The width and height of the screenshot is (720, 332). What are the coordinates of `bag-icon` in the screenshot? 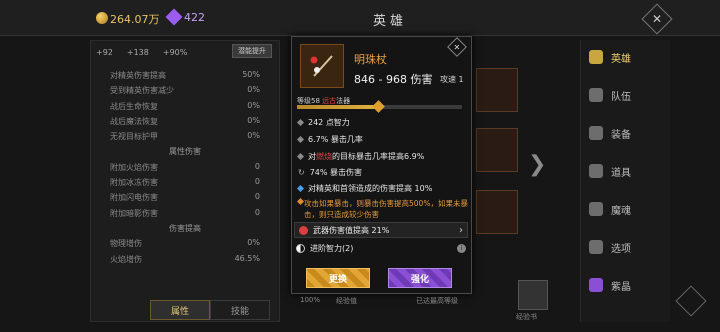 It's located at (596, 171).